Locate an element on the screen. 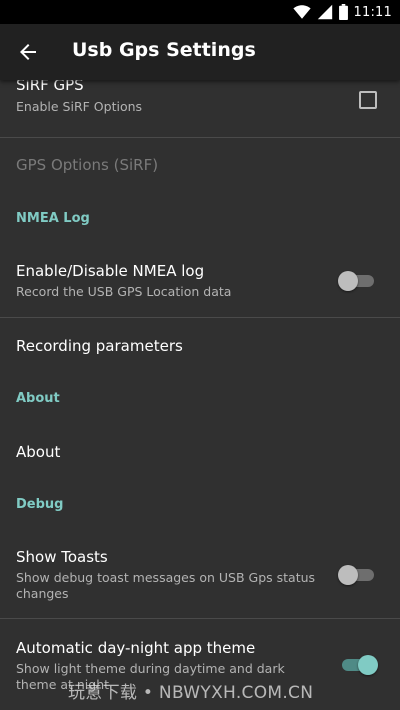  sirf-gps-checkbox is located at coordinates (368, 100).